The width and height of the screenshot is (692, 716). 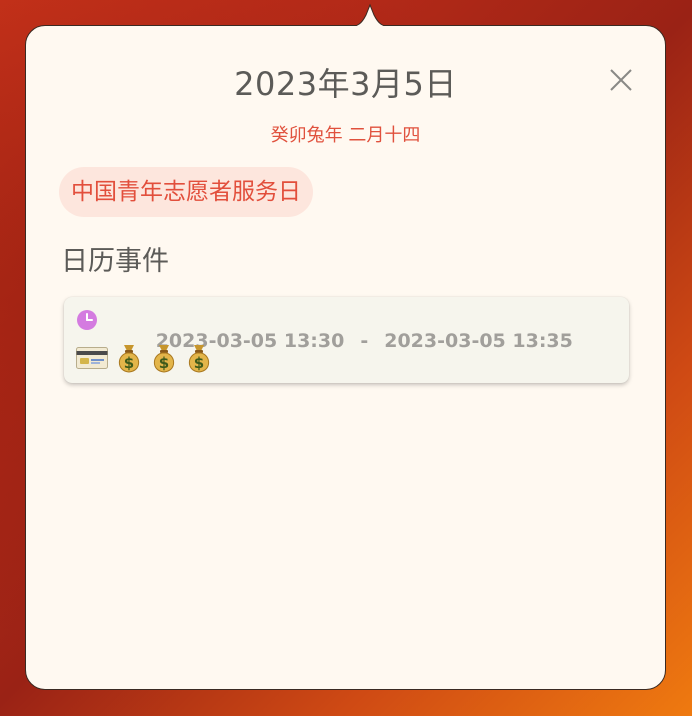 What do you see at coordinates (115, 261) in the screenshot?
I see `section-title: 日历事件` at bounding box center [115, 261].